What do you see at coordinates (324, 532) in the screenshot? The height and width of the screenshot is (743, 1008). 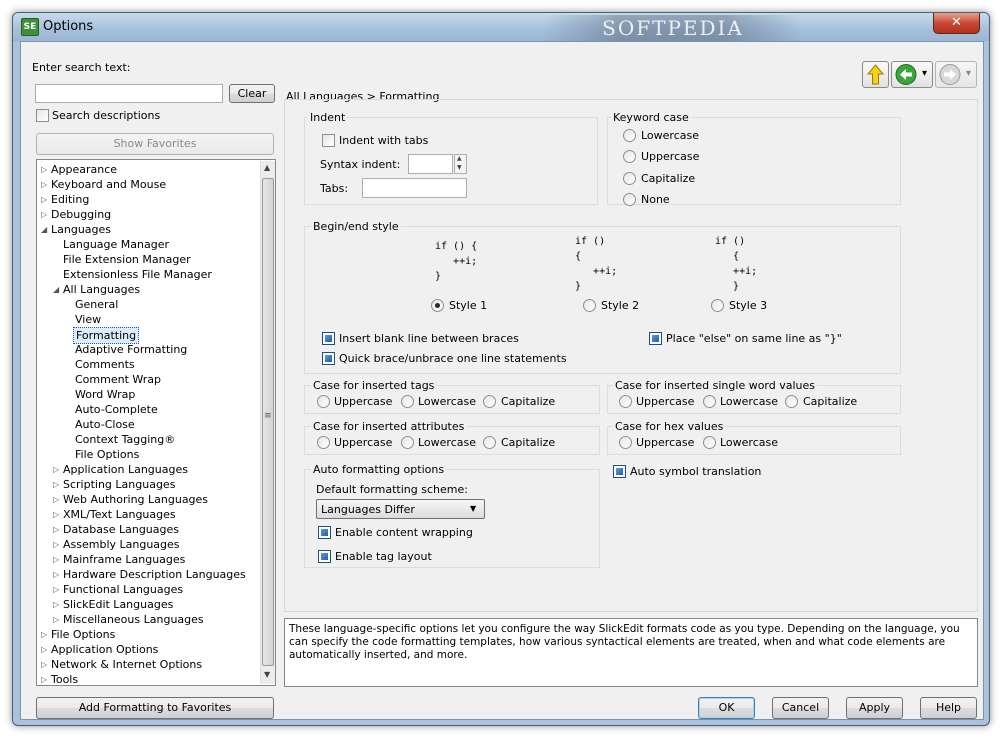 I see `content-wrapping-checkbox` at bounding box center [324, 532].